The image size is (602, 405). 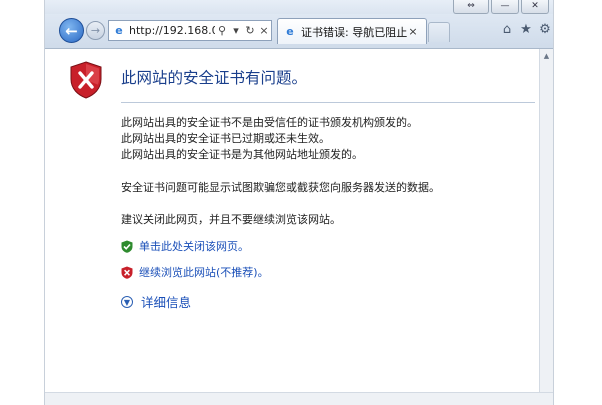 What do you see at coordinates (299, 398) in the screenshot?
I see `horizontal-scrollbar` at bounding box center [299, 398].